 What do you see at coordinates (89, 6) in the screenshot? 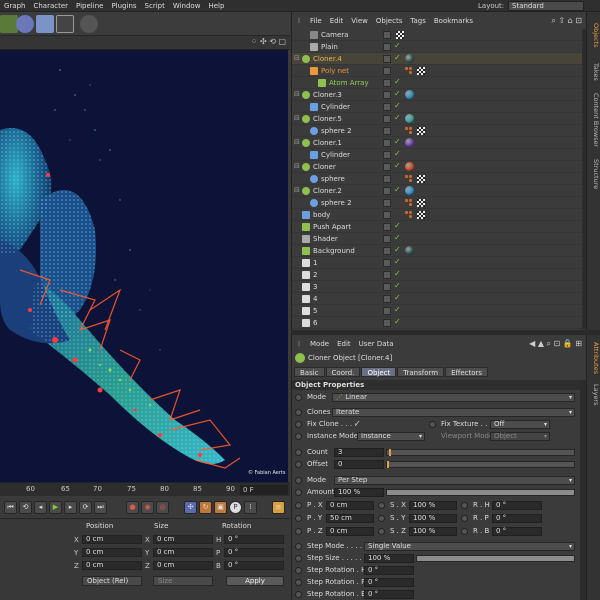
I see `menu-pipeline: Pipeline` at bounding box center [89, 6].